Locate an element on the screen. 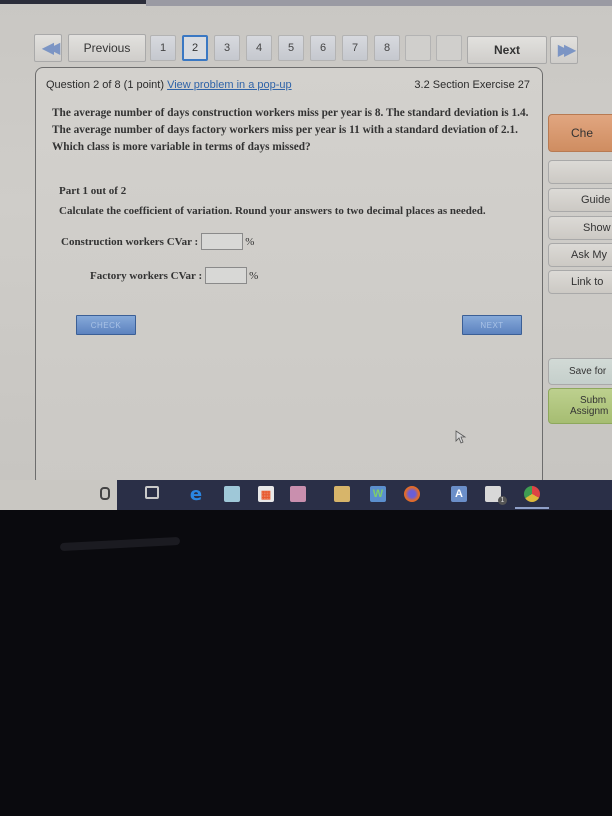  factory-cvar-label: Factory workers CVar : is located at coordinates (146, 275).